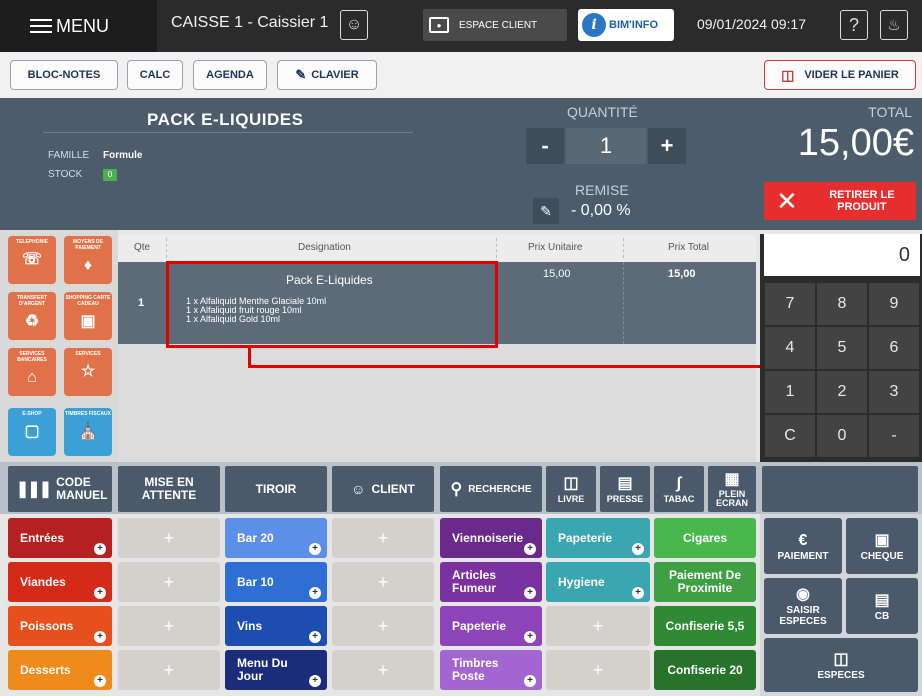 The height and width of the screenshot is (696, 922). Describe the element at coordinates (60, 626) in the screenshot. I see `category-poissons: Poissons +` at that location.